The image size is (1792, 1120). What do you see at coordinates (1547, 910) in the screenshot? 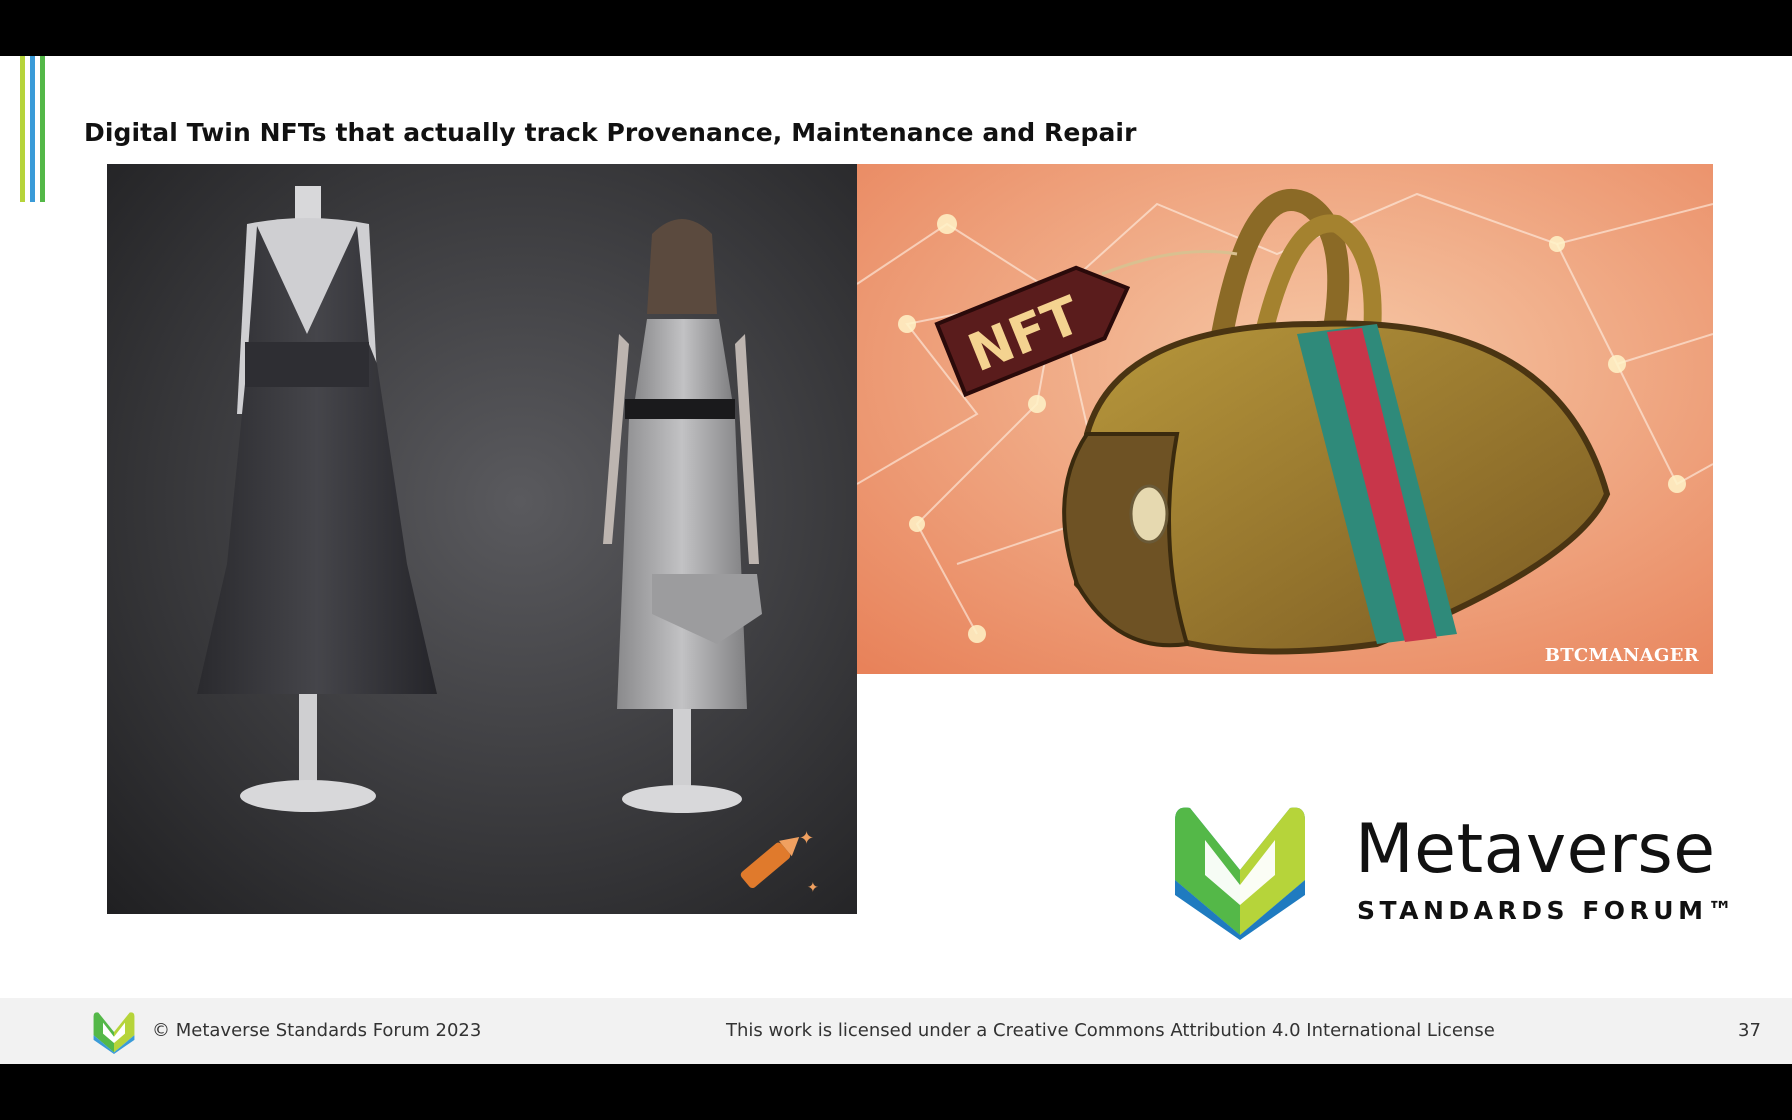
I see `brand-subtitle: STANDARDS FORUM™` at bounding box center [1547, 910].